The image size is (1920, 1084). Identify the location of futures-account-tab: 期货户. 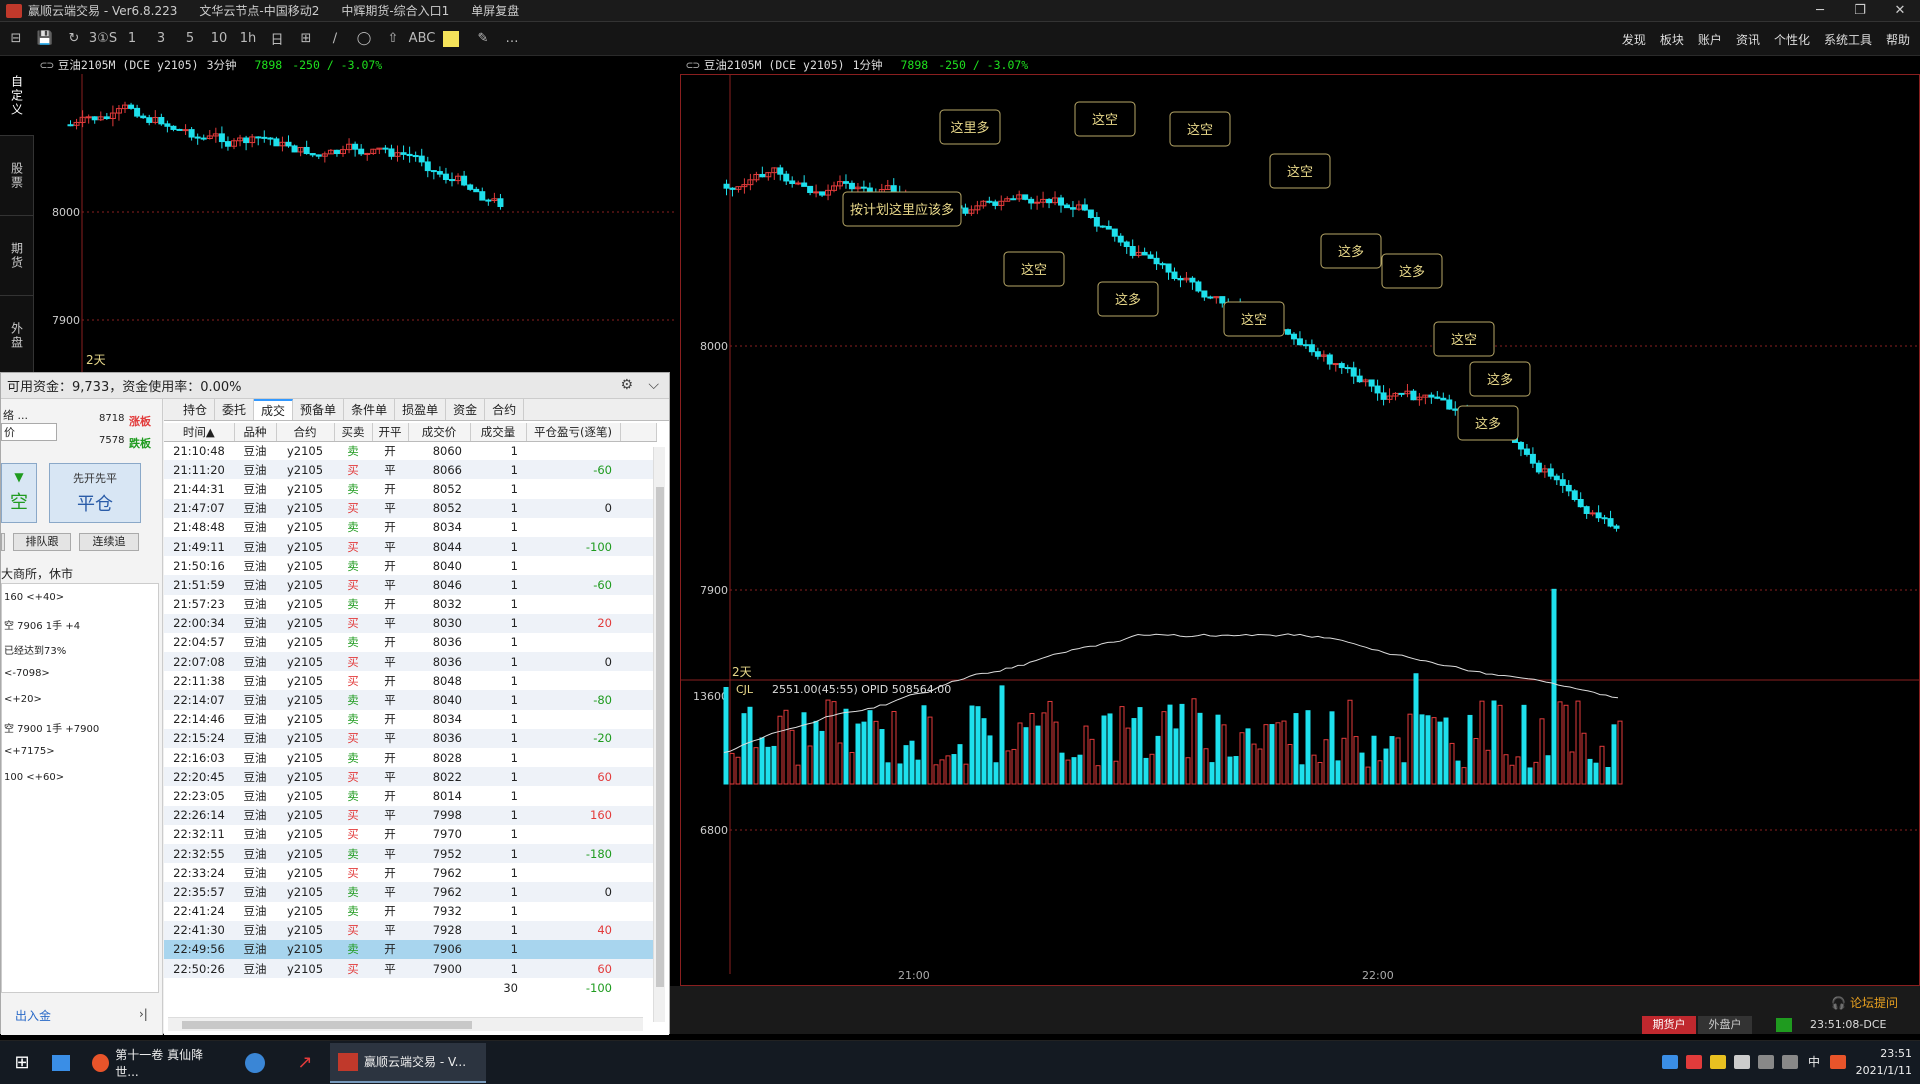
(1669, 1025).